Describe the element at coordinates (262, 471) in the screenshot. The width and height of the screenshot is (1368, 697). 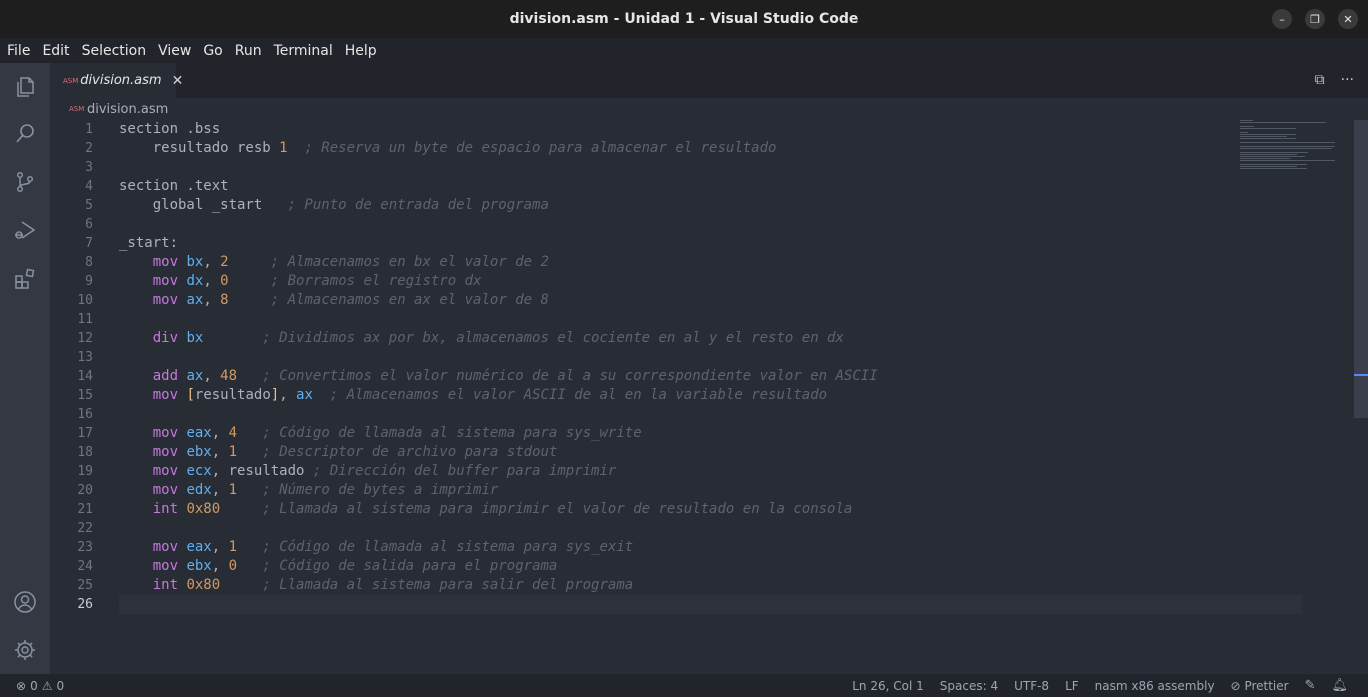
I see `code-token: , resultado` at that location.